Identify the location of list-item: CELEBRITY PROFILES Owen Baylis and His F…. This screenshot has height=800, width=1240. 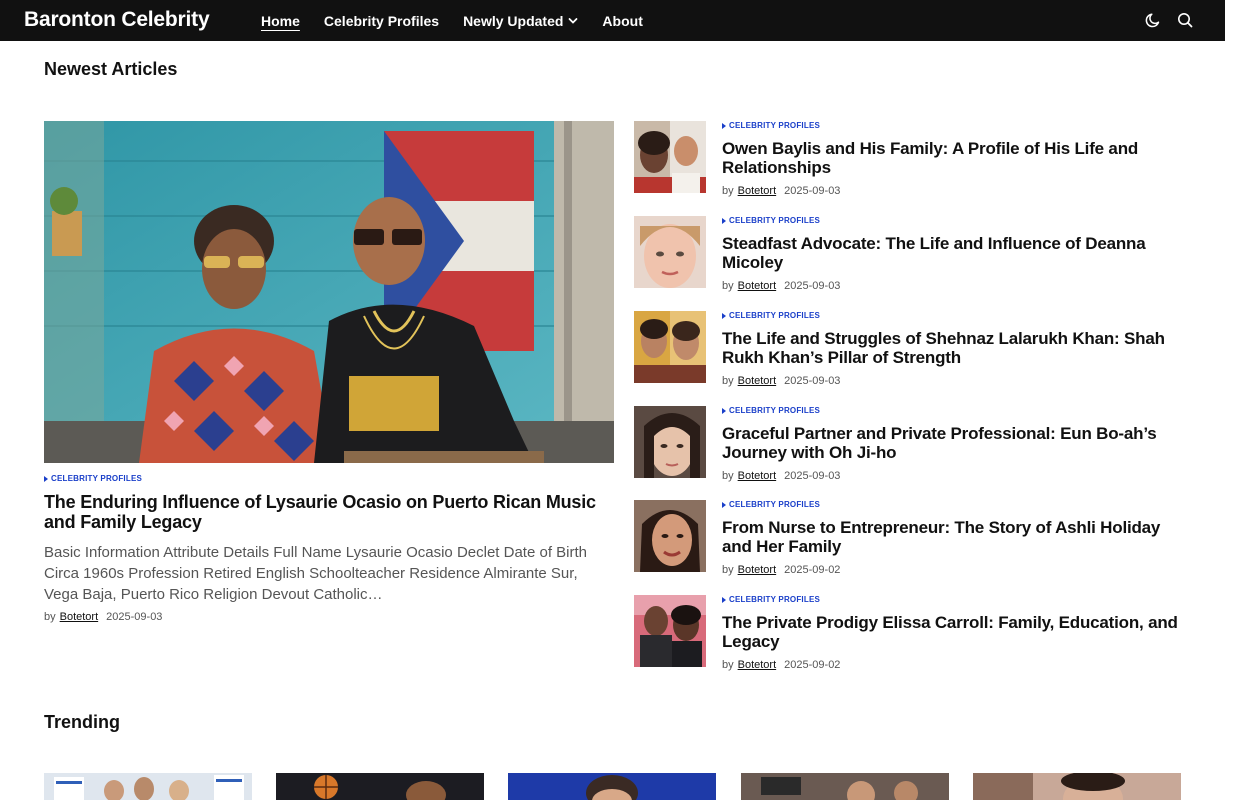
(914, 161).